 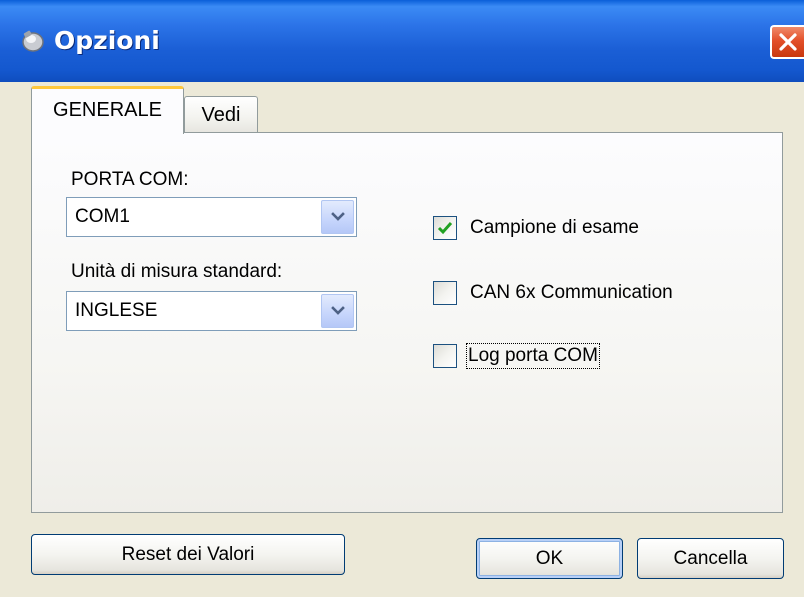 What do you see at coordinates (549, 558) in the screenshot?
I see `ok-button: OK` at bounding box center [549, 558].